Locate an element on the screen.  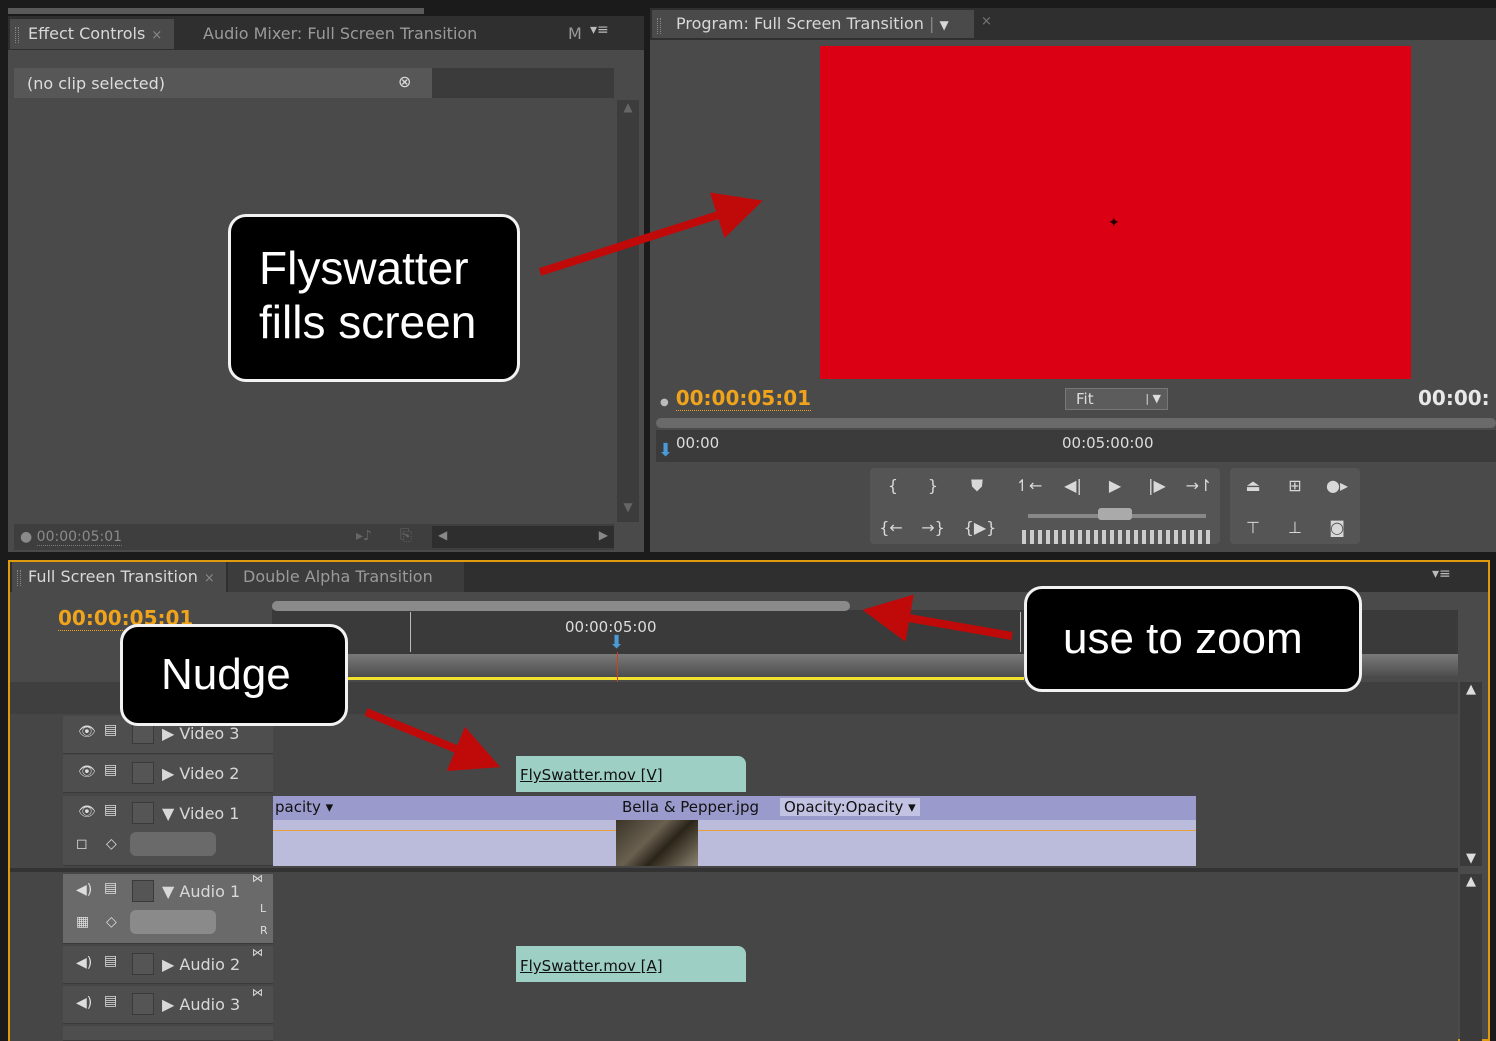
arrow-to-preview is located at coordinates (650, 234).